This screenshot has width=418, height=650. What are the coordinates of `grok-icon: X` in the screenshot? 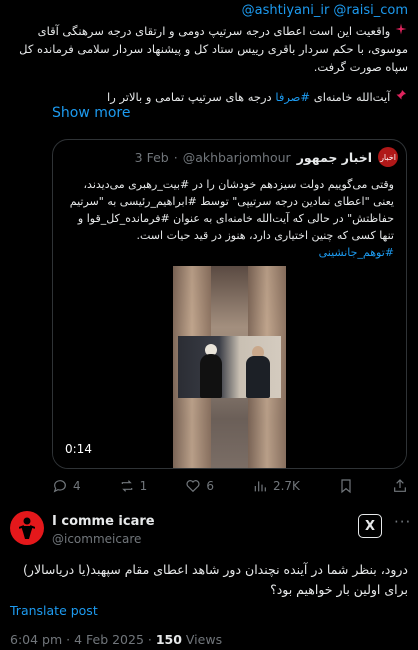 It's located at (370, 526).